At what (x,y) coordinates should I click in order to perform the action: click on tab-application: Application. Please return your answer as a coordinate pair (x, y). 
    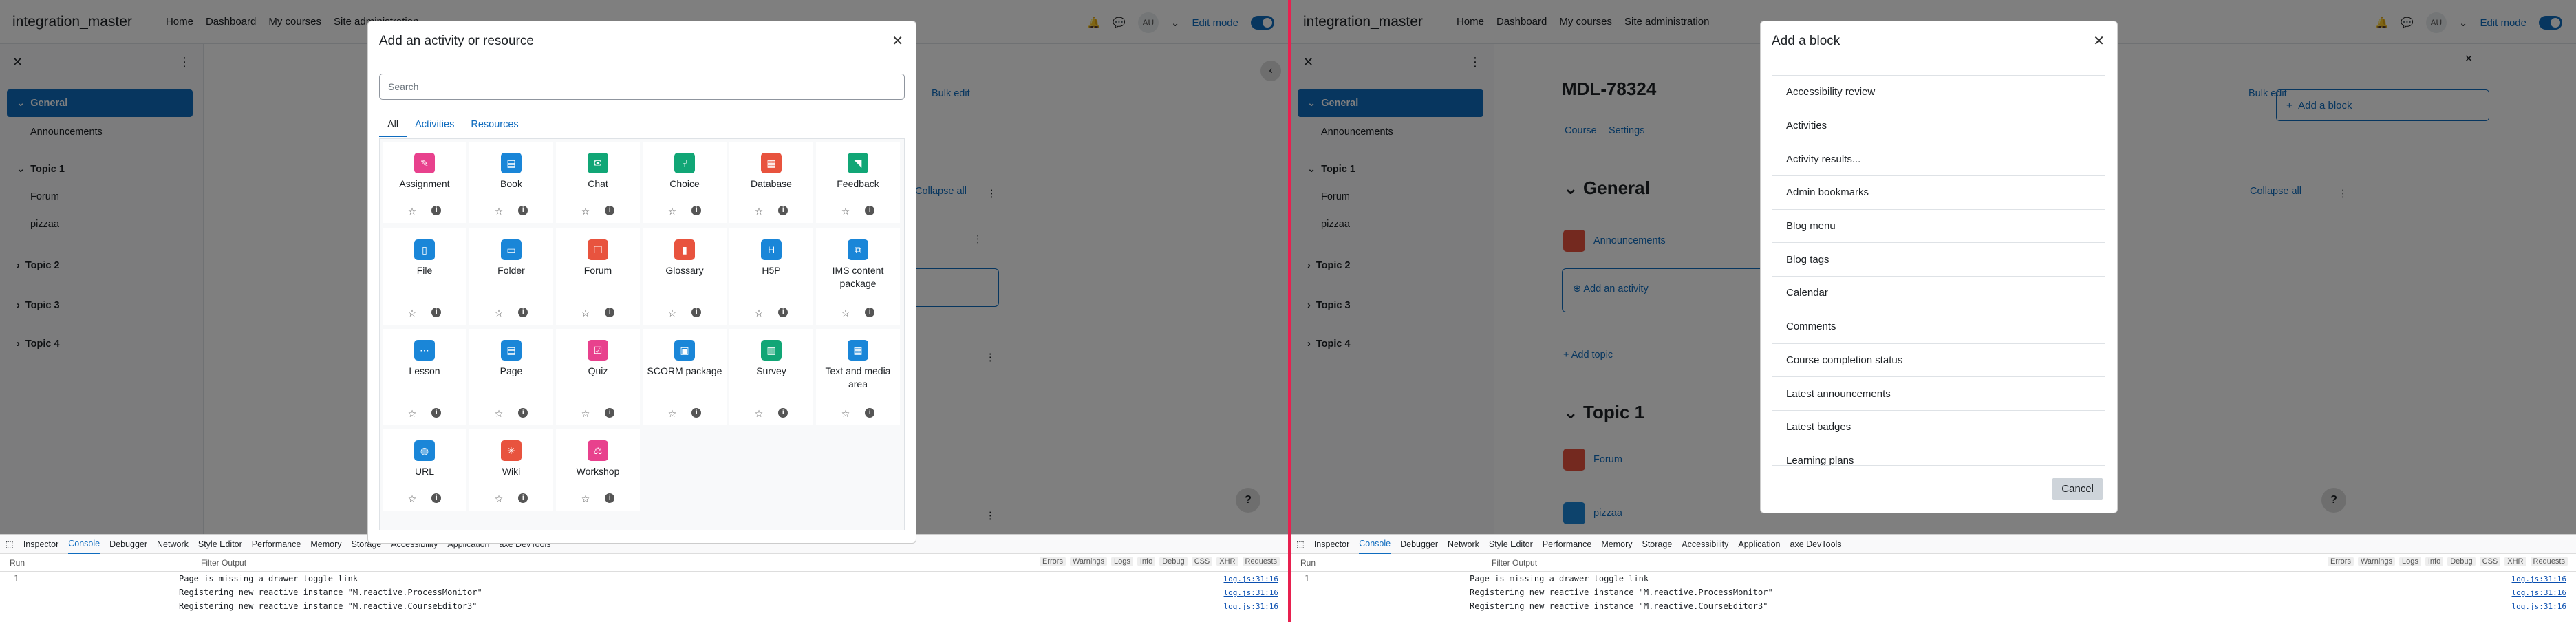
    Looking at the image, I should click on (1759, 544).